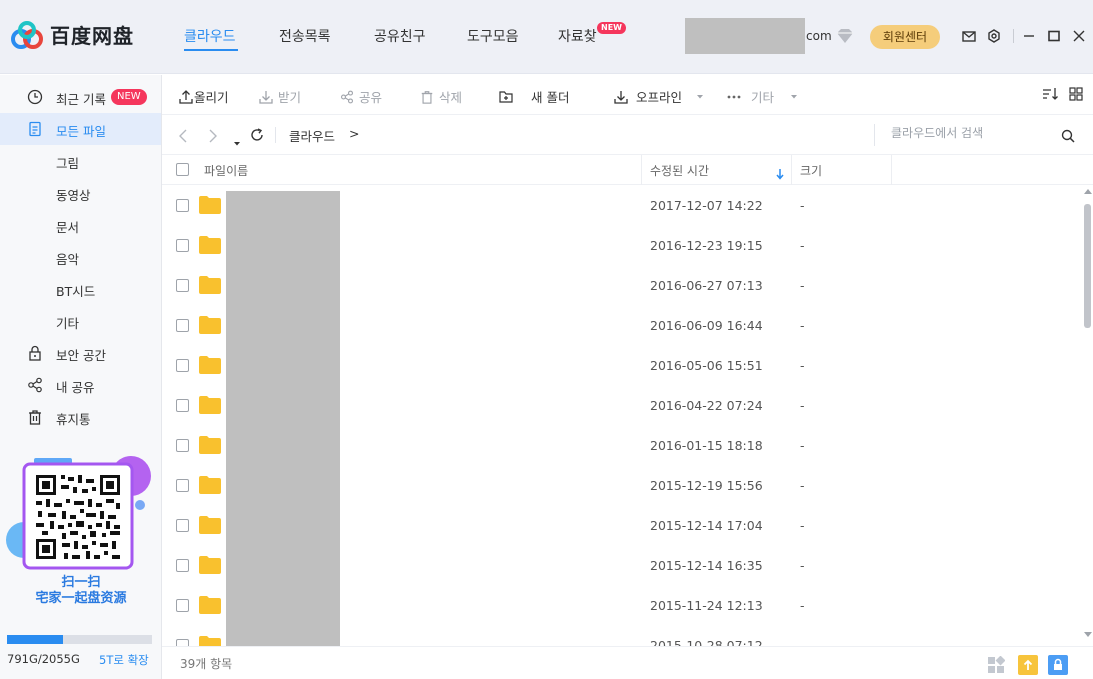  Describe the element at coordinates (280, 96) in the screenshot. I see `download-button: 받기` at that location.